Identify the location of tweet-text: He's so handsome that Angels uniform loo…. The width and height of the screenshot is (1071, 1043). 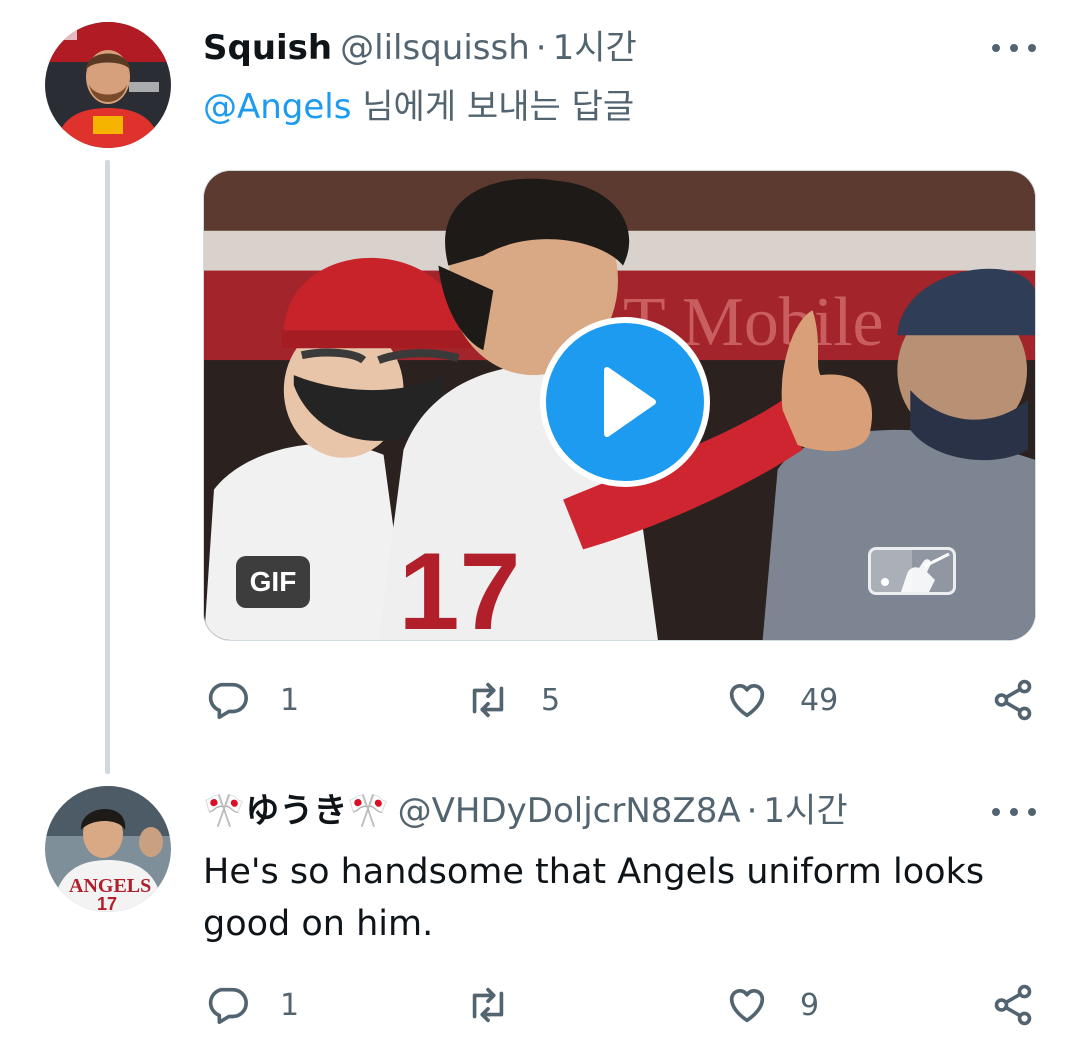
(594, 898).